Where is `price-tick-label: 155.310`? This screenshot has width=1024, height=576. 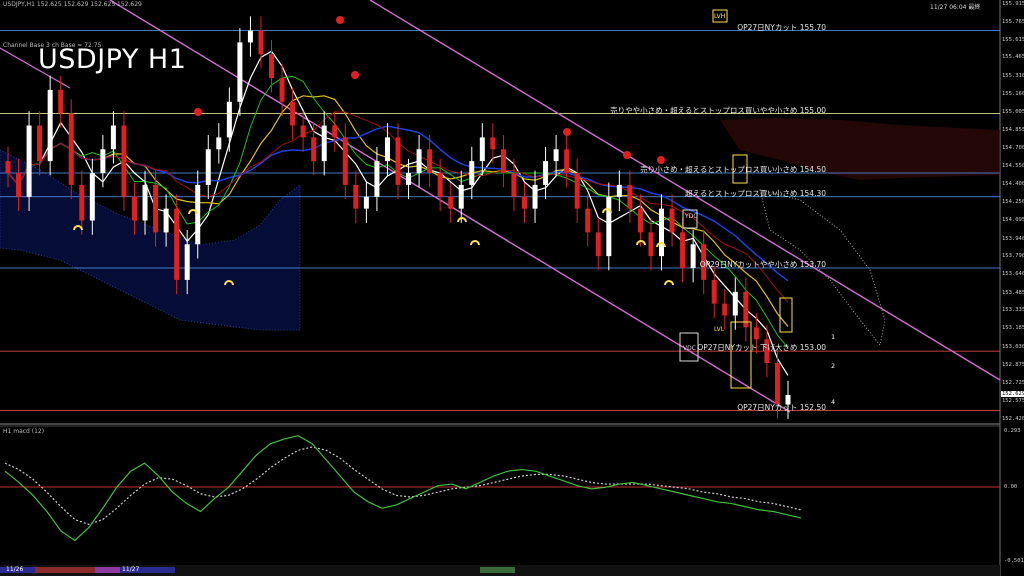 price-tick-label: 155.310 is located at coordinates (1013, 75).